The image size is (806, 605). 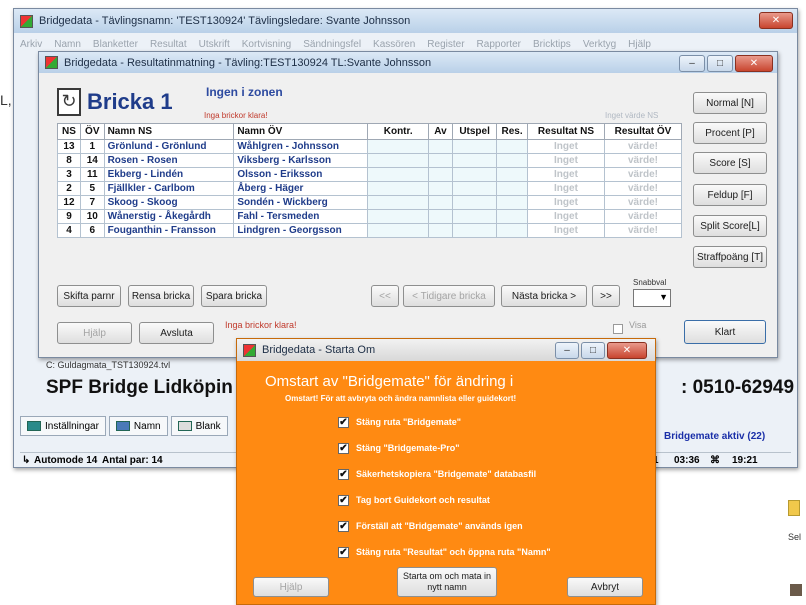 What do you see at coordinates (301, 146) in the screenshot?
I see `cell-name-ov: Wåhlgren - Johnsson` at bounding box center [301, 146].